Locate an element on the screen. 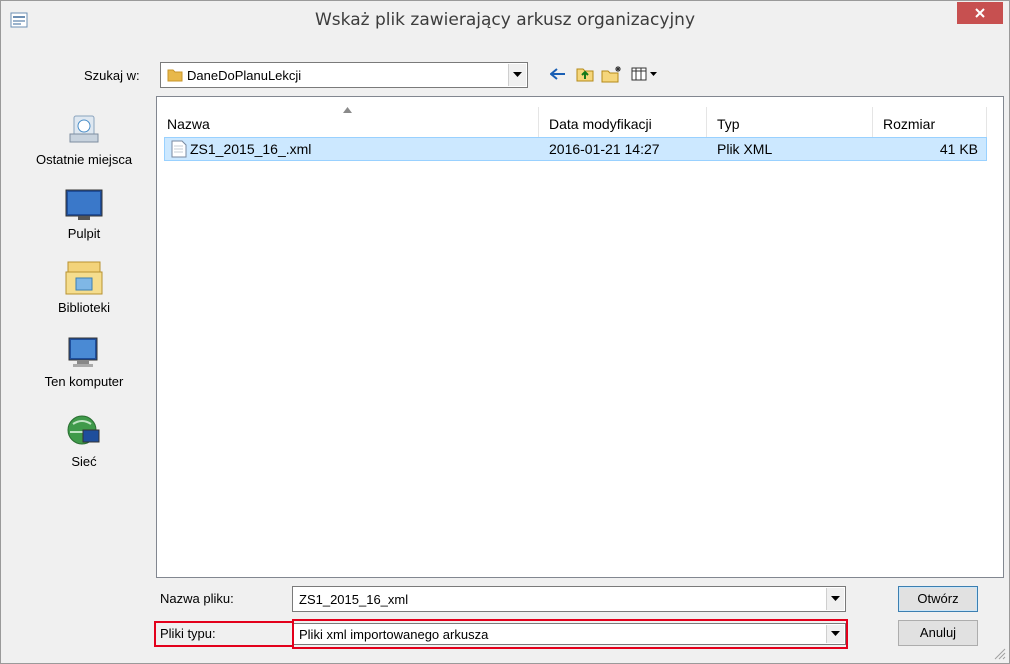 Image resolution: width=1010 pixels, height=664 pixels. look-in-dropdown-arrow is located at coordinates (517, 75).